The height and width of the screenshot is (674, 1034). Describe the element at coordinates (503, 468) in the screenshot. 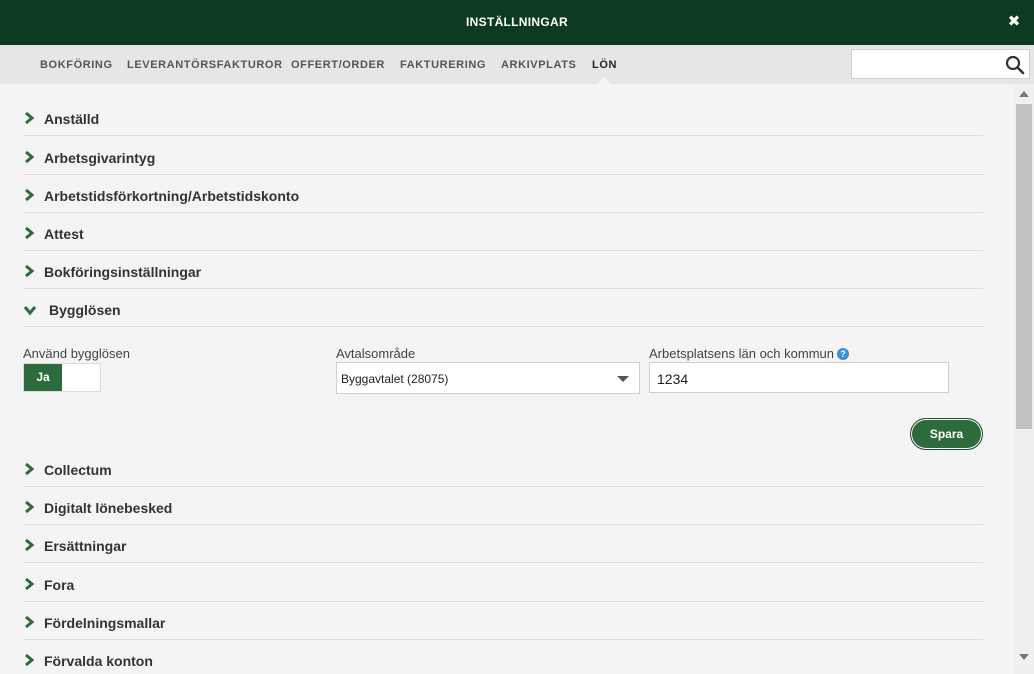

I see `section-collectum: Collectum` at that location.